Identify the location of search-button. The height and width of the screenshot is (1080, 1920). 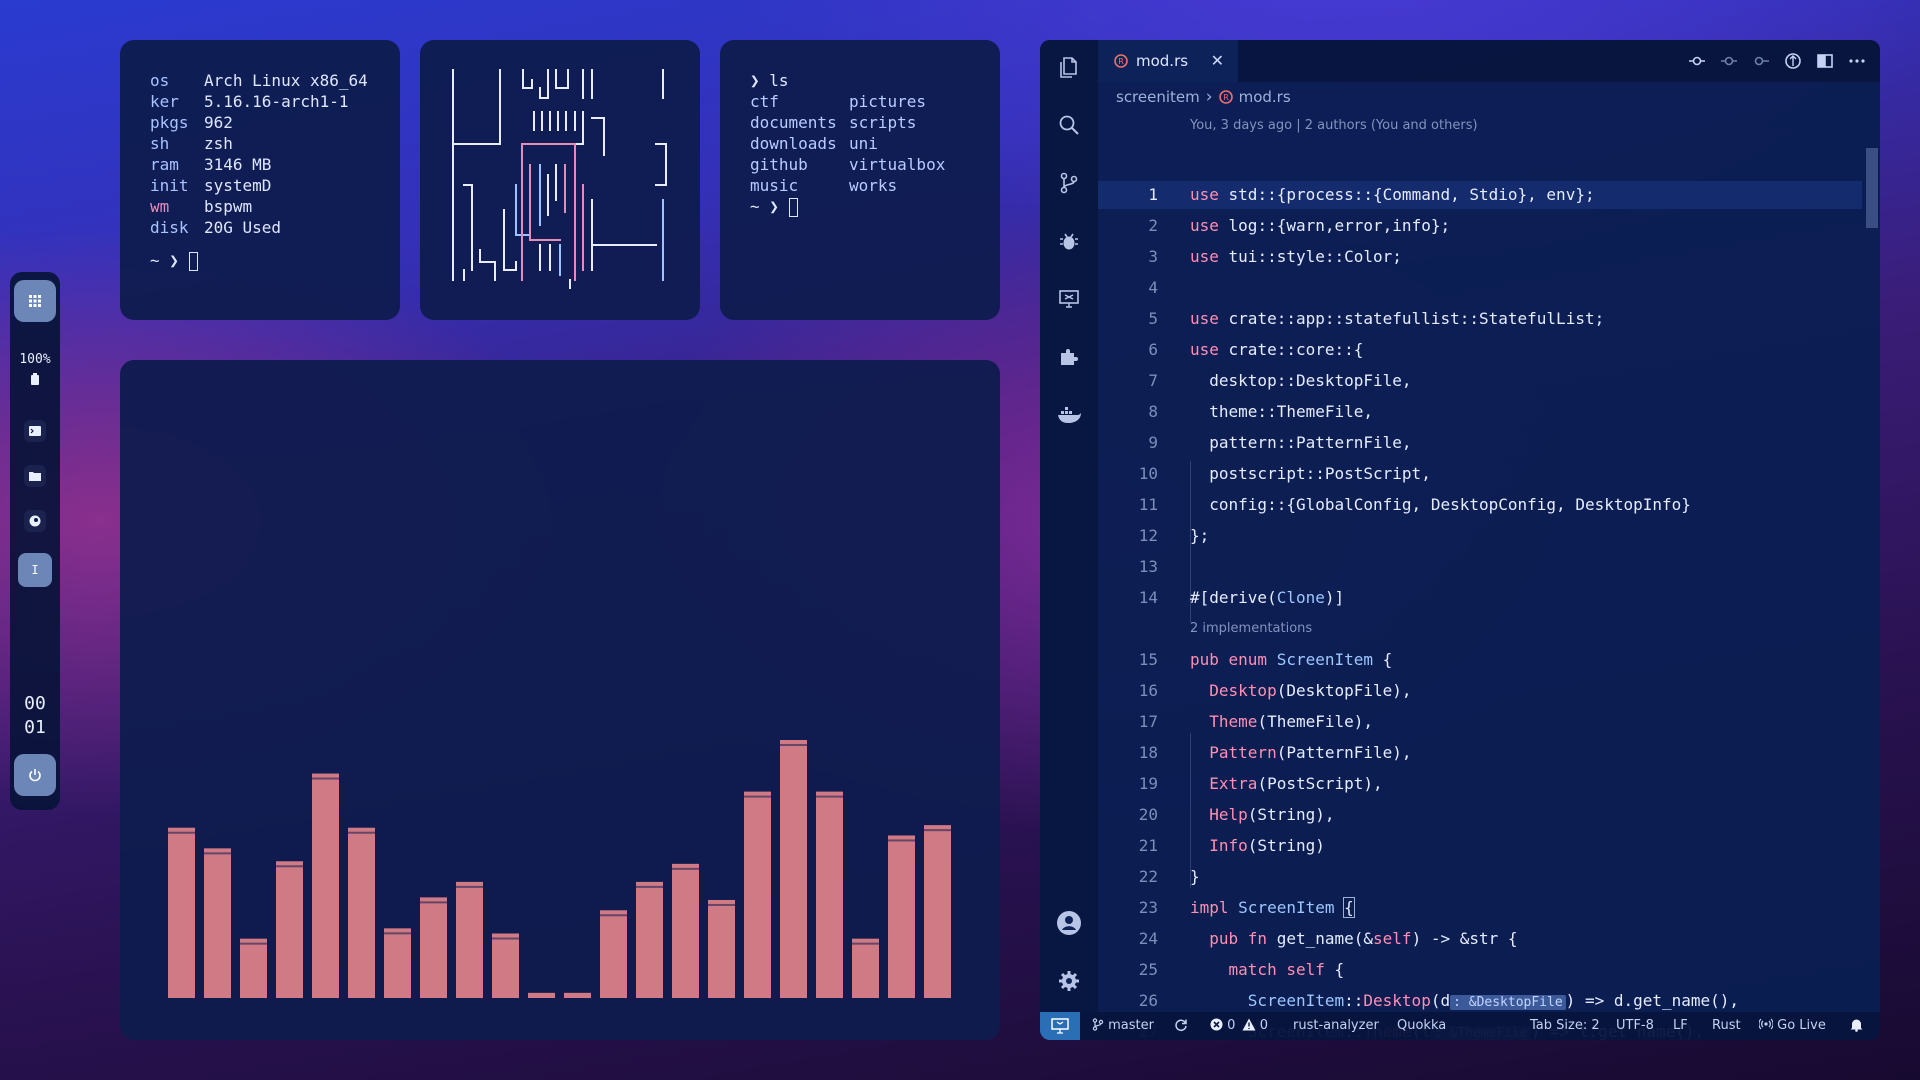
(1069, 125).